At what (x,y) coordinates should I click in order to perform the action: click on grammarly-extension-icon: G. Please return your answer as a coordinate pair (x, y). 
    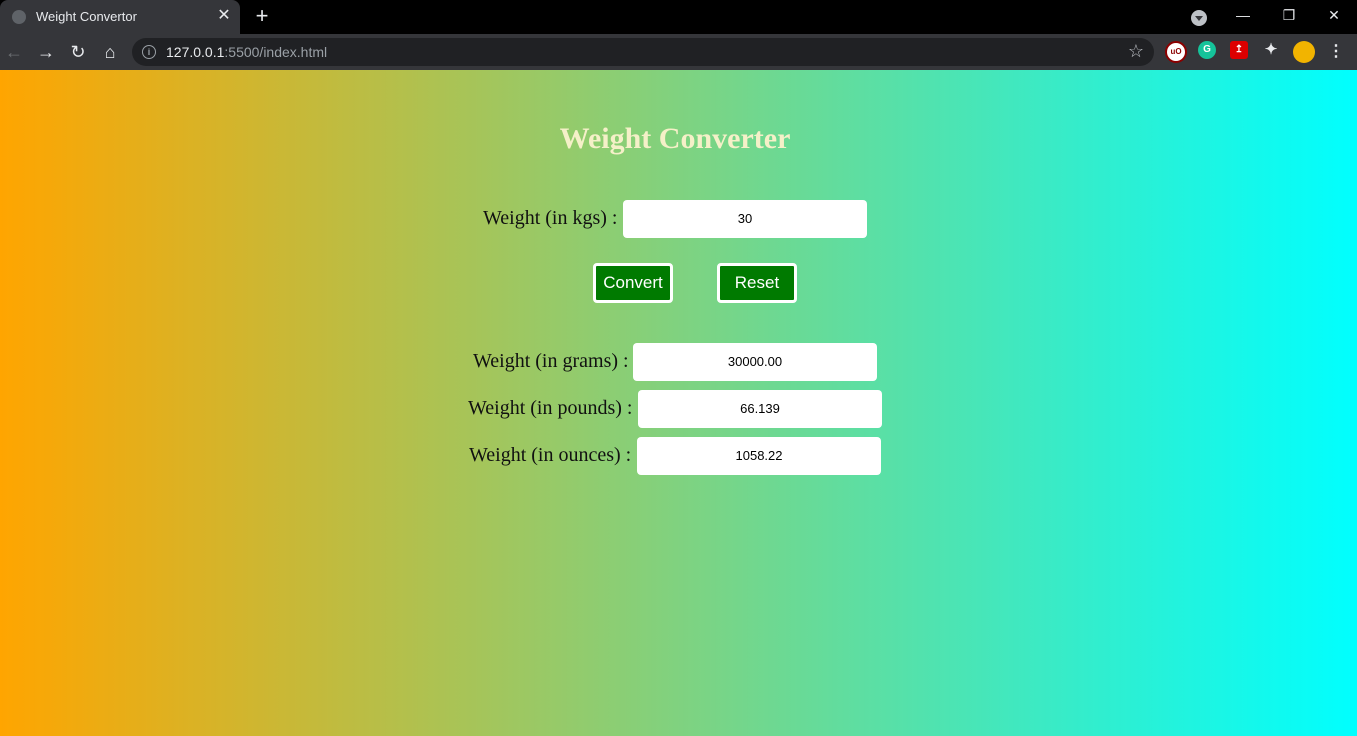
    Looking at the image, I should click on (1207, 50).